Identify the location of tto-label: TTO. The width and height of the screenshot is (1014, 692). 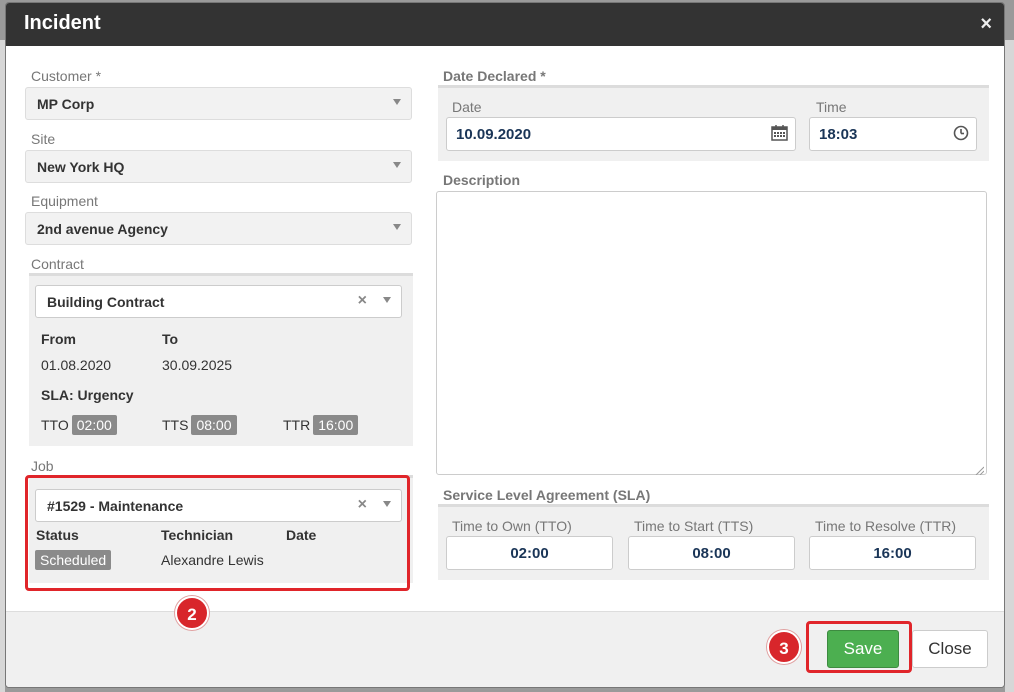
(55, 425).